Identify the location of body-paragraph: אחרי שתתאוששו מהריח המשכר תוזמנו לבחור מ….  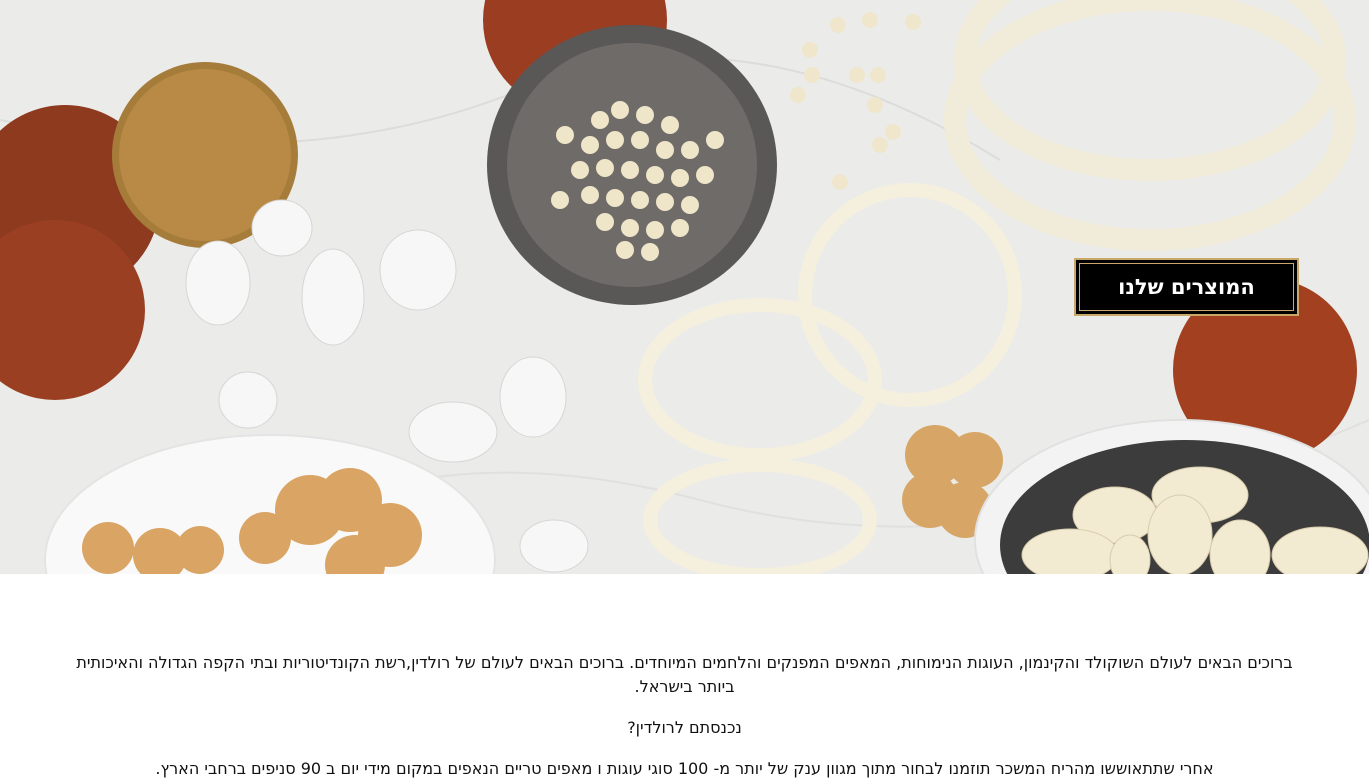
(684, 768).